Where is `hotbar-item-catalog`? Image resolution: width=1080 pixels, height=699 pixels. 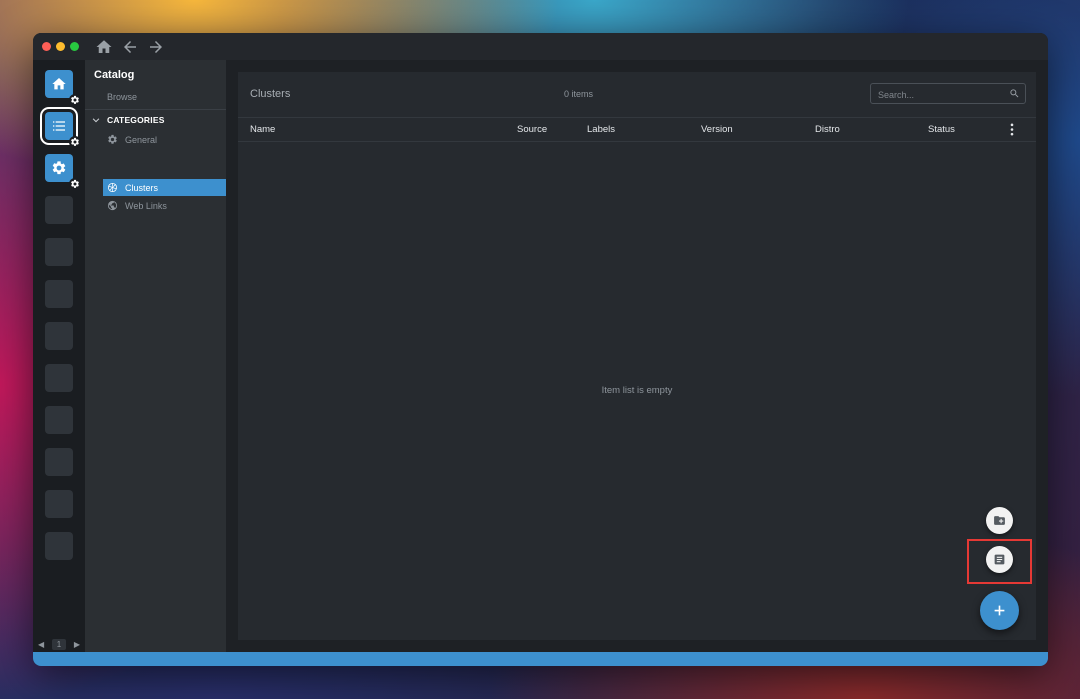
hotbar-item-catalog is located at coordinates (63, 130).